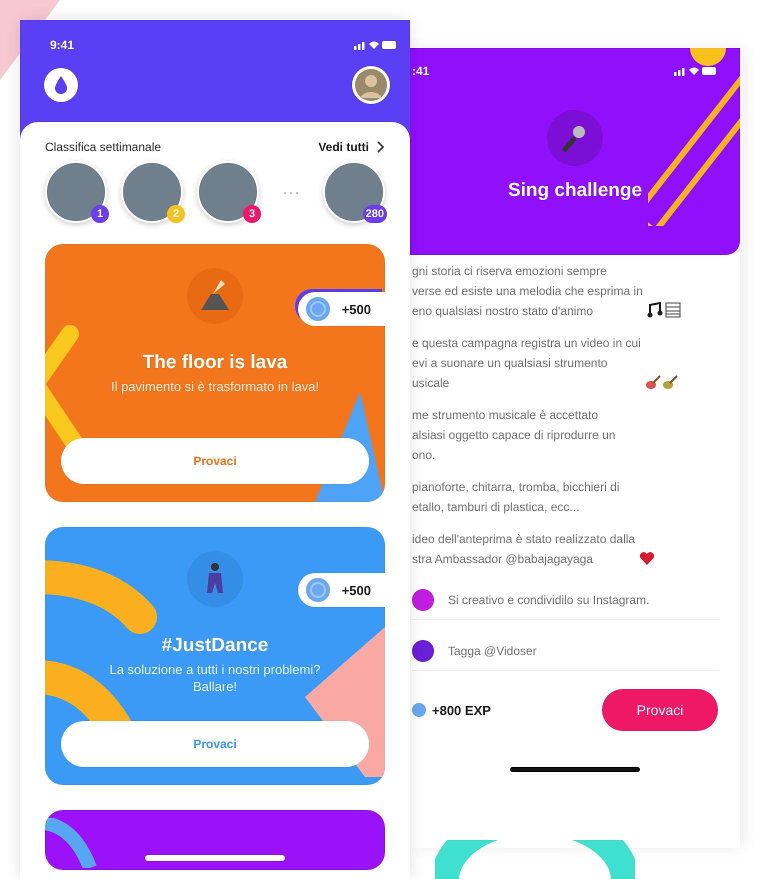 Image resolution: width=769 pixels, height=879 pixels. What do you see at coordinates (215, 840) in the screenshot?
I see `challenge-card` at bounding box center [215, 840].